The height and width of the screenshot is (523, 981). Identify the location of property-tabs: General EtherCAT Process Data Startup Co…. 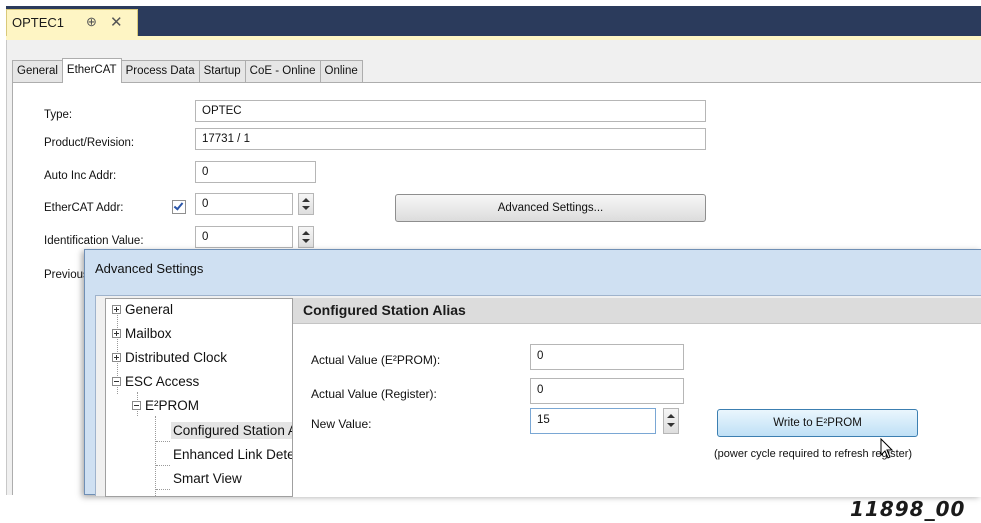
(187, 70).